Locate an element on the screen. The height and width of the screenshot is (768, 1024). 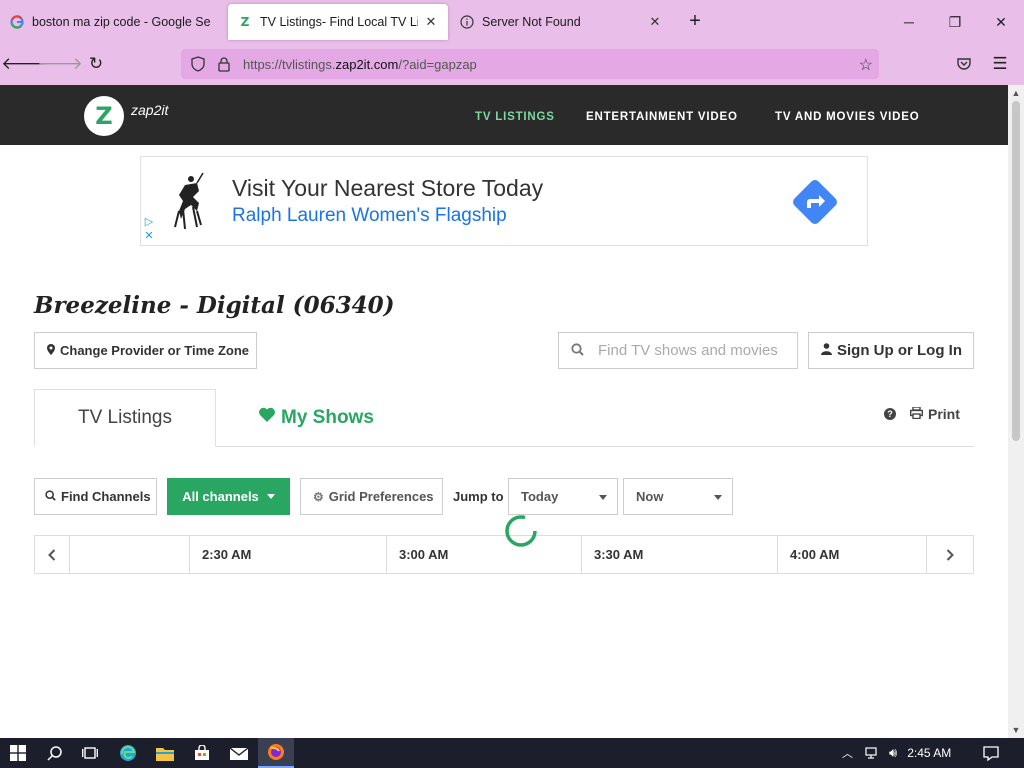
tab-title: TV Listings- Find Local TV Listin is located at coordinates (339, 22).